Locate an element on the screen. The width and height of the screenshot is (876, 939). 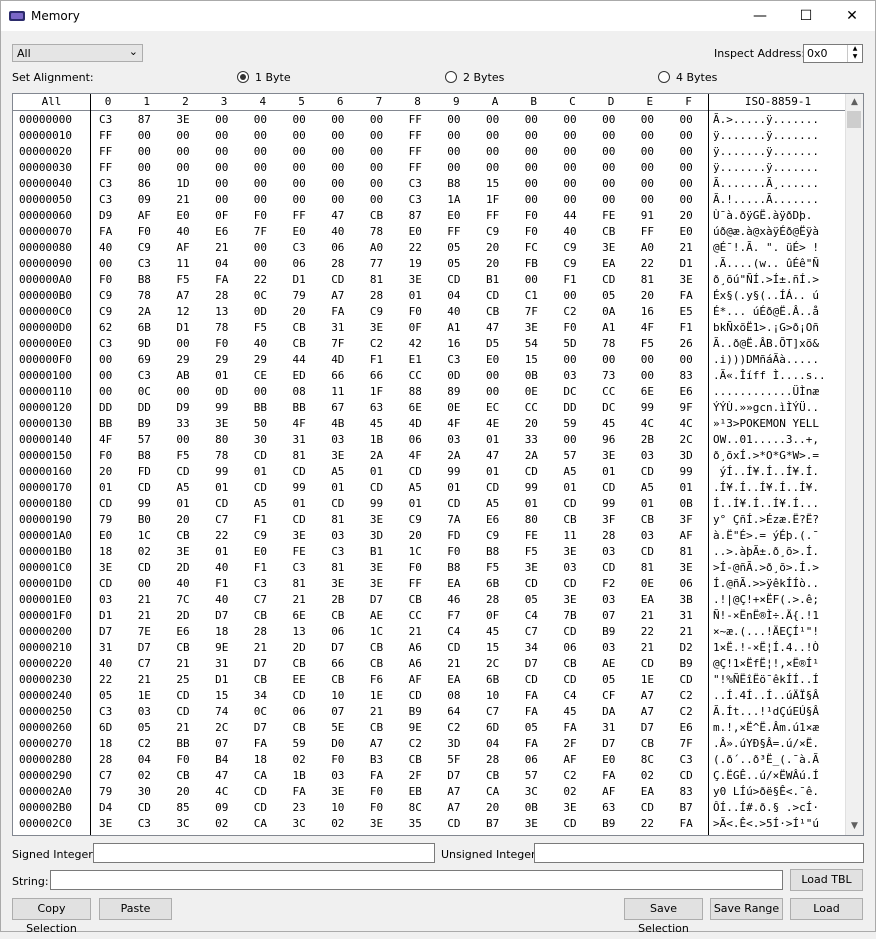
byte-cell: AB is located at coordinates (182, 376).